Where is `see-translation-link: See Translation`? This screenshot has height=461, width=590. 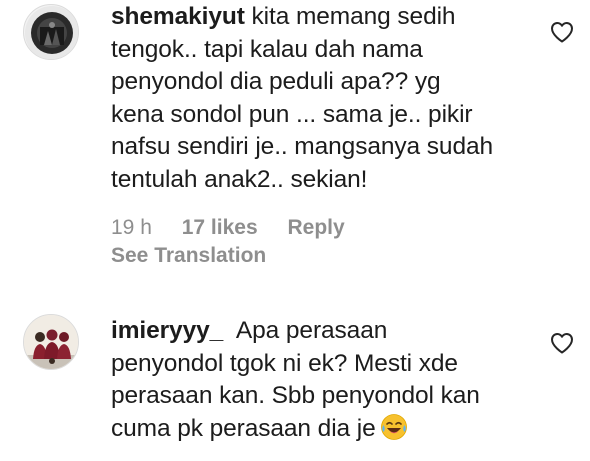 see-translation-link: See Translation is located at coordinates (188, 256).